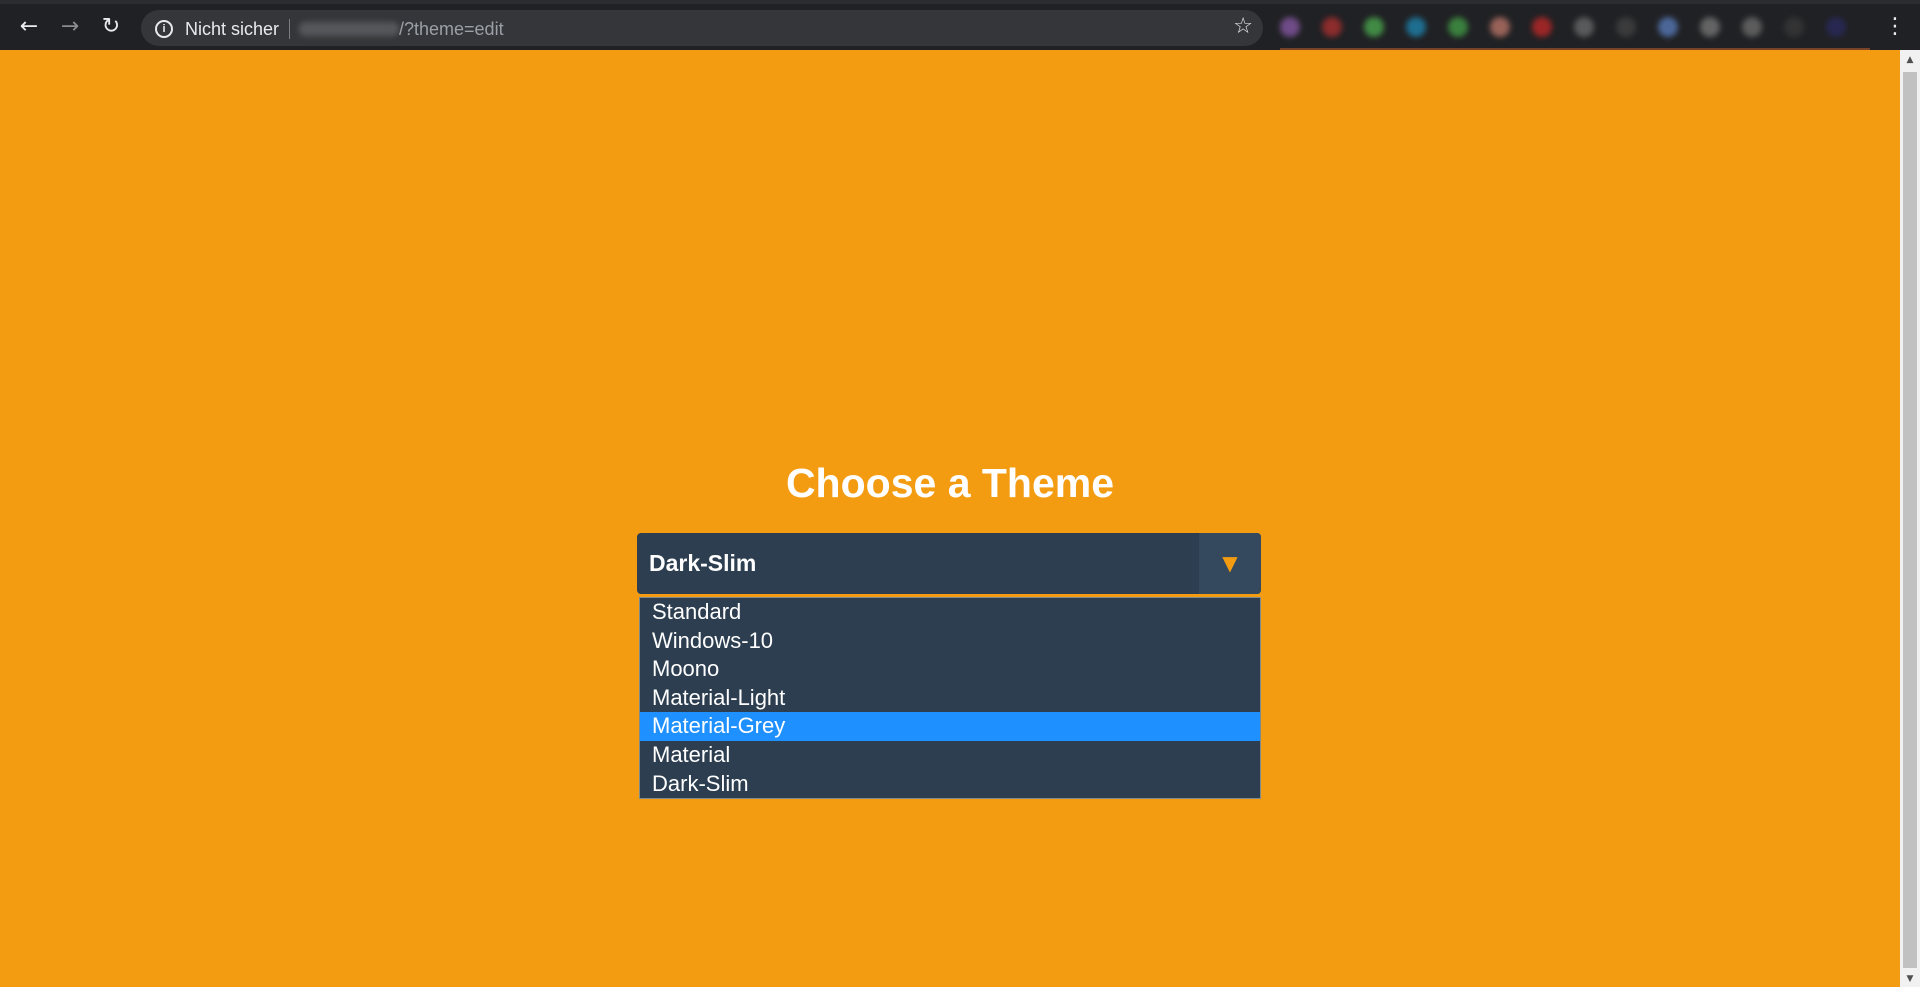 Image resolution: width=1920 pixels, height=987 pixels. I want to click on theme-option-material-light: Material-Light, so click(950, 698).